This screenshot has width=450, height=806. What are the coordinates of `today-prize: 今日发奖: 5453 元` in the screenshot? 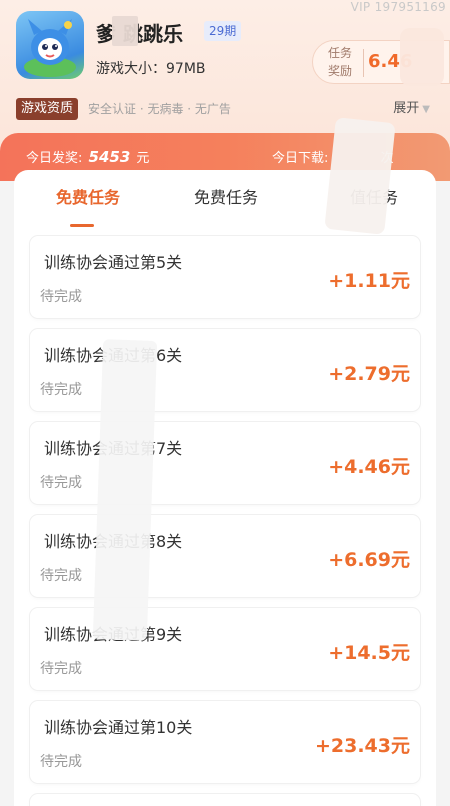 It's located at (87, 156).